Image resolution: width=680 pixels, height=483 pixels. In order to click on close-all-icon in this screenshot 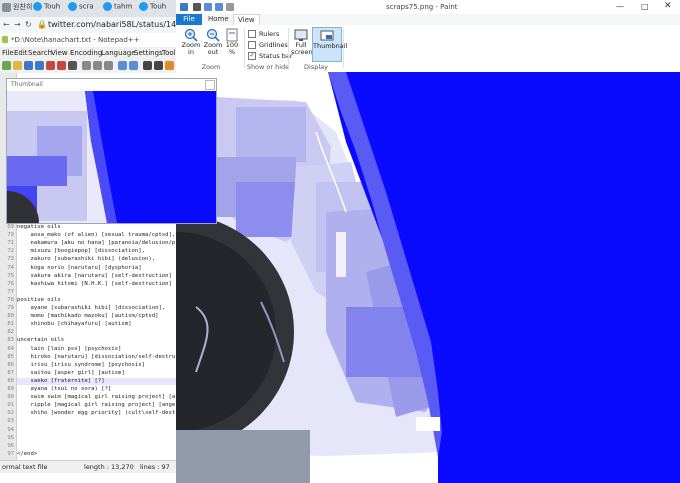, I will do `click(61, 65)`.